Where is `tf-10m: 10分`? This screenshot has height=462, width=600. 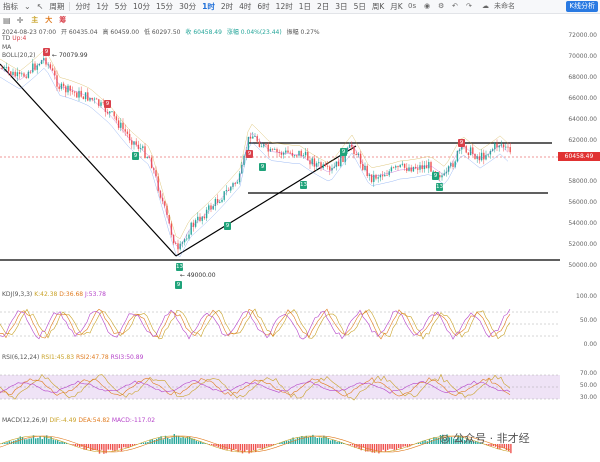 tf-10m: 10分 is located at coordinates (141, 6).